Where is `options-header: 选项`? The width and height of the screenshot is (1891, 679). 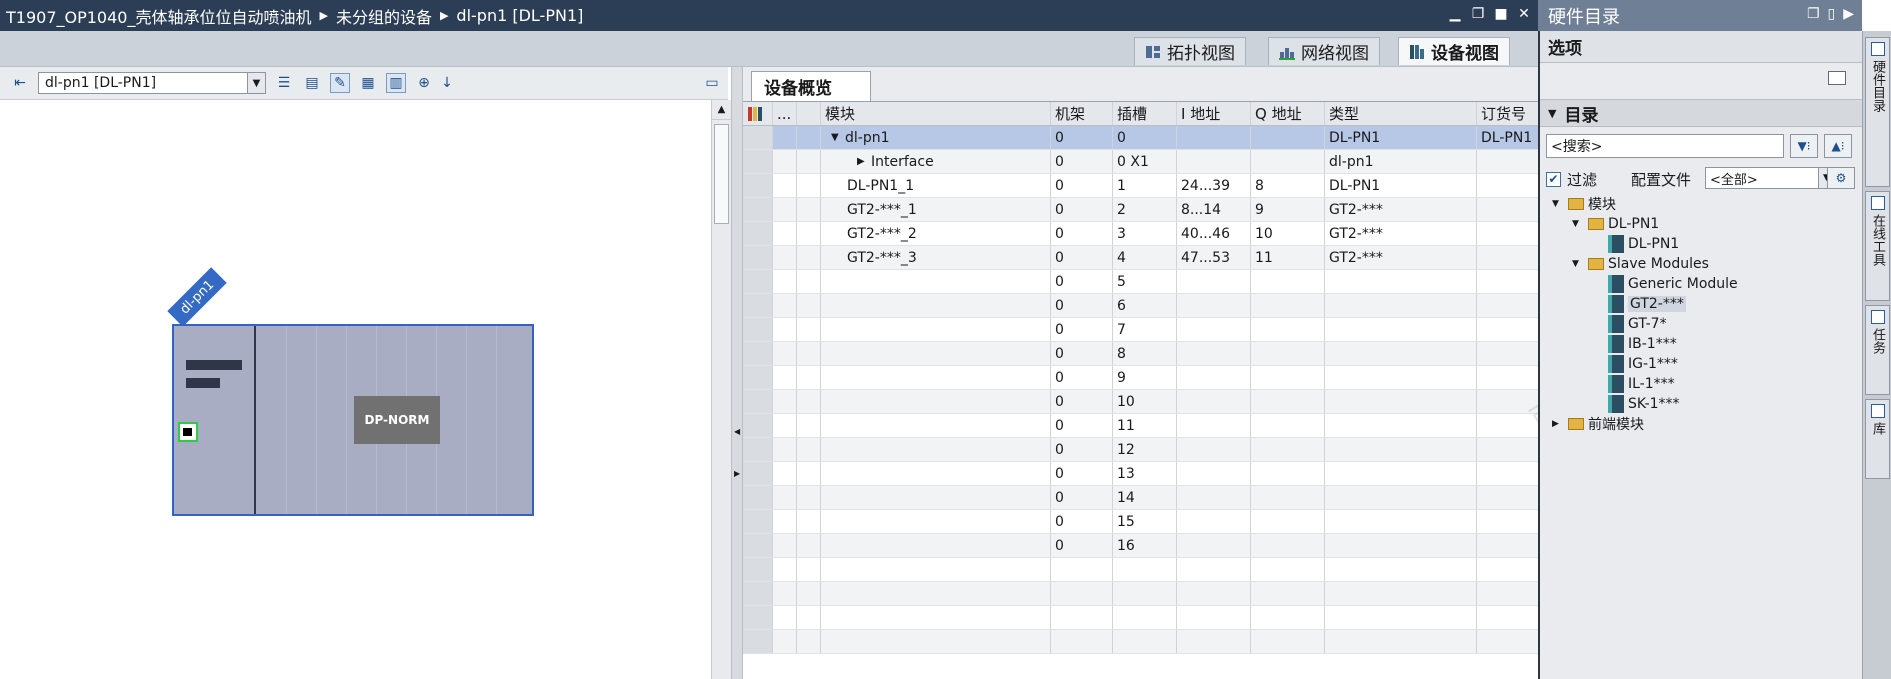
options-header: 选项 is located at coordinates (1701, 47).